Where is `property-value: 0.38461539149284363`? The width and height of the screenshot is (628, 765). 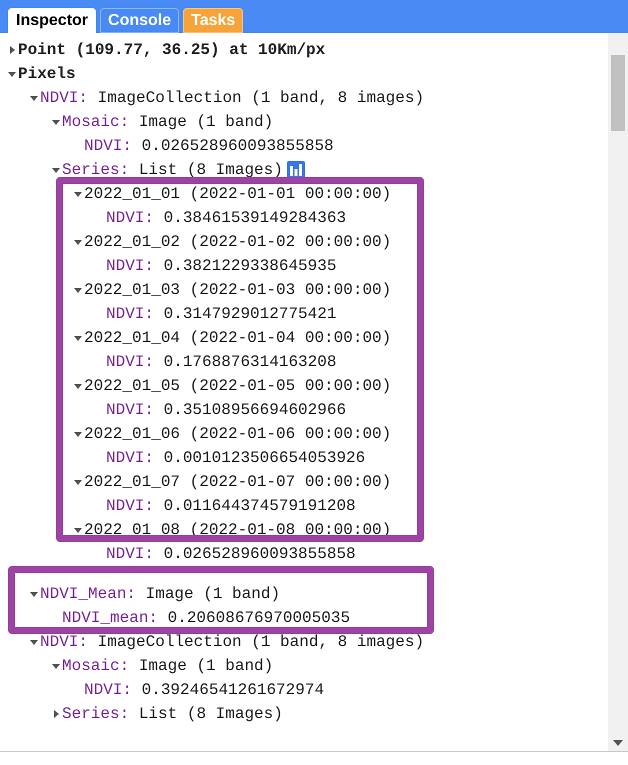 property-value: 0.38461539149284363 is located at coordinates (255, 218).